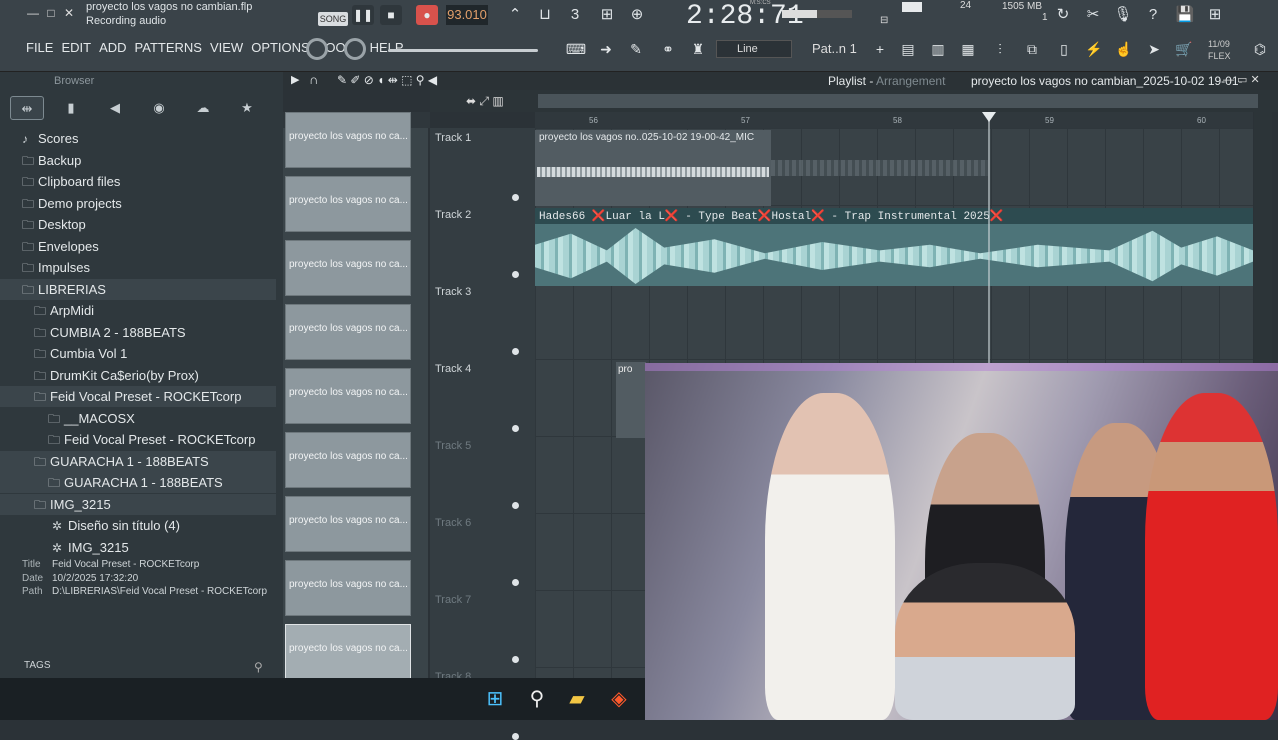 This screenshot has width=1278, height=740. What do you see at coordinates (607, 15) in the screenshot?
I see `step-edit-icon: ⊞` at bounding box center [607, 15].